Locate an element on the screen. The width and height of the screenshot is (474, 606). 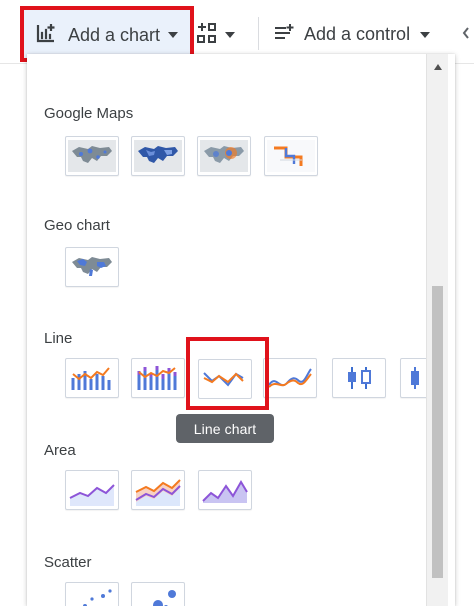
scatter-chart is located at coordinates (92, 594).